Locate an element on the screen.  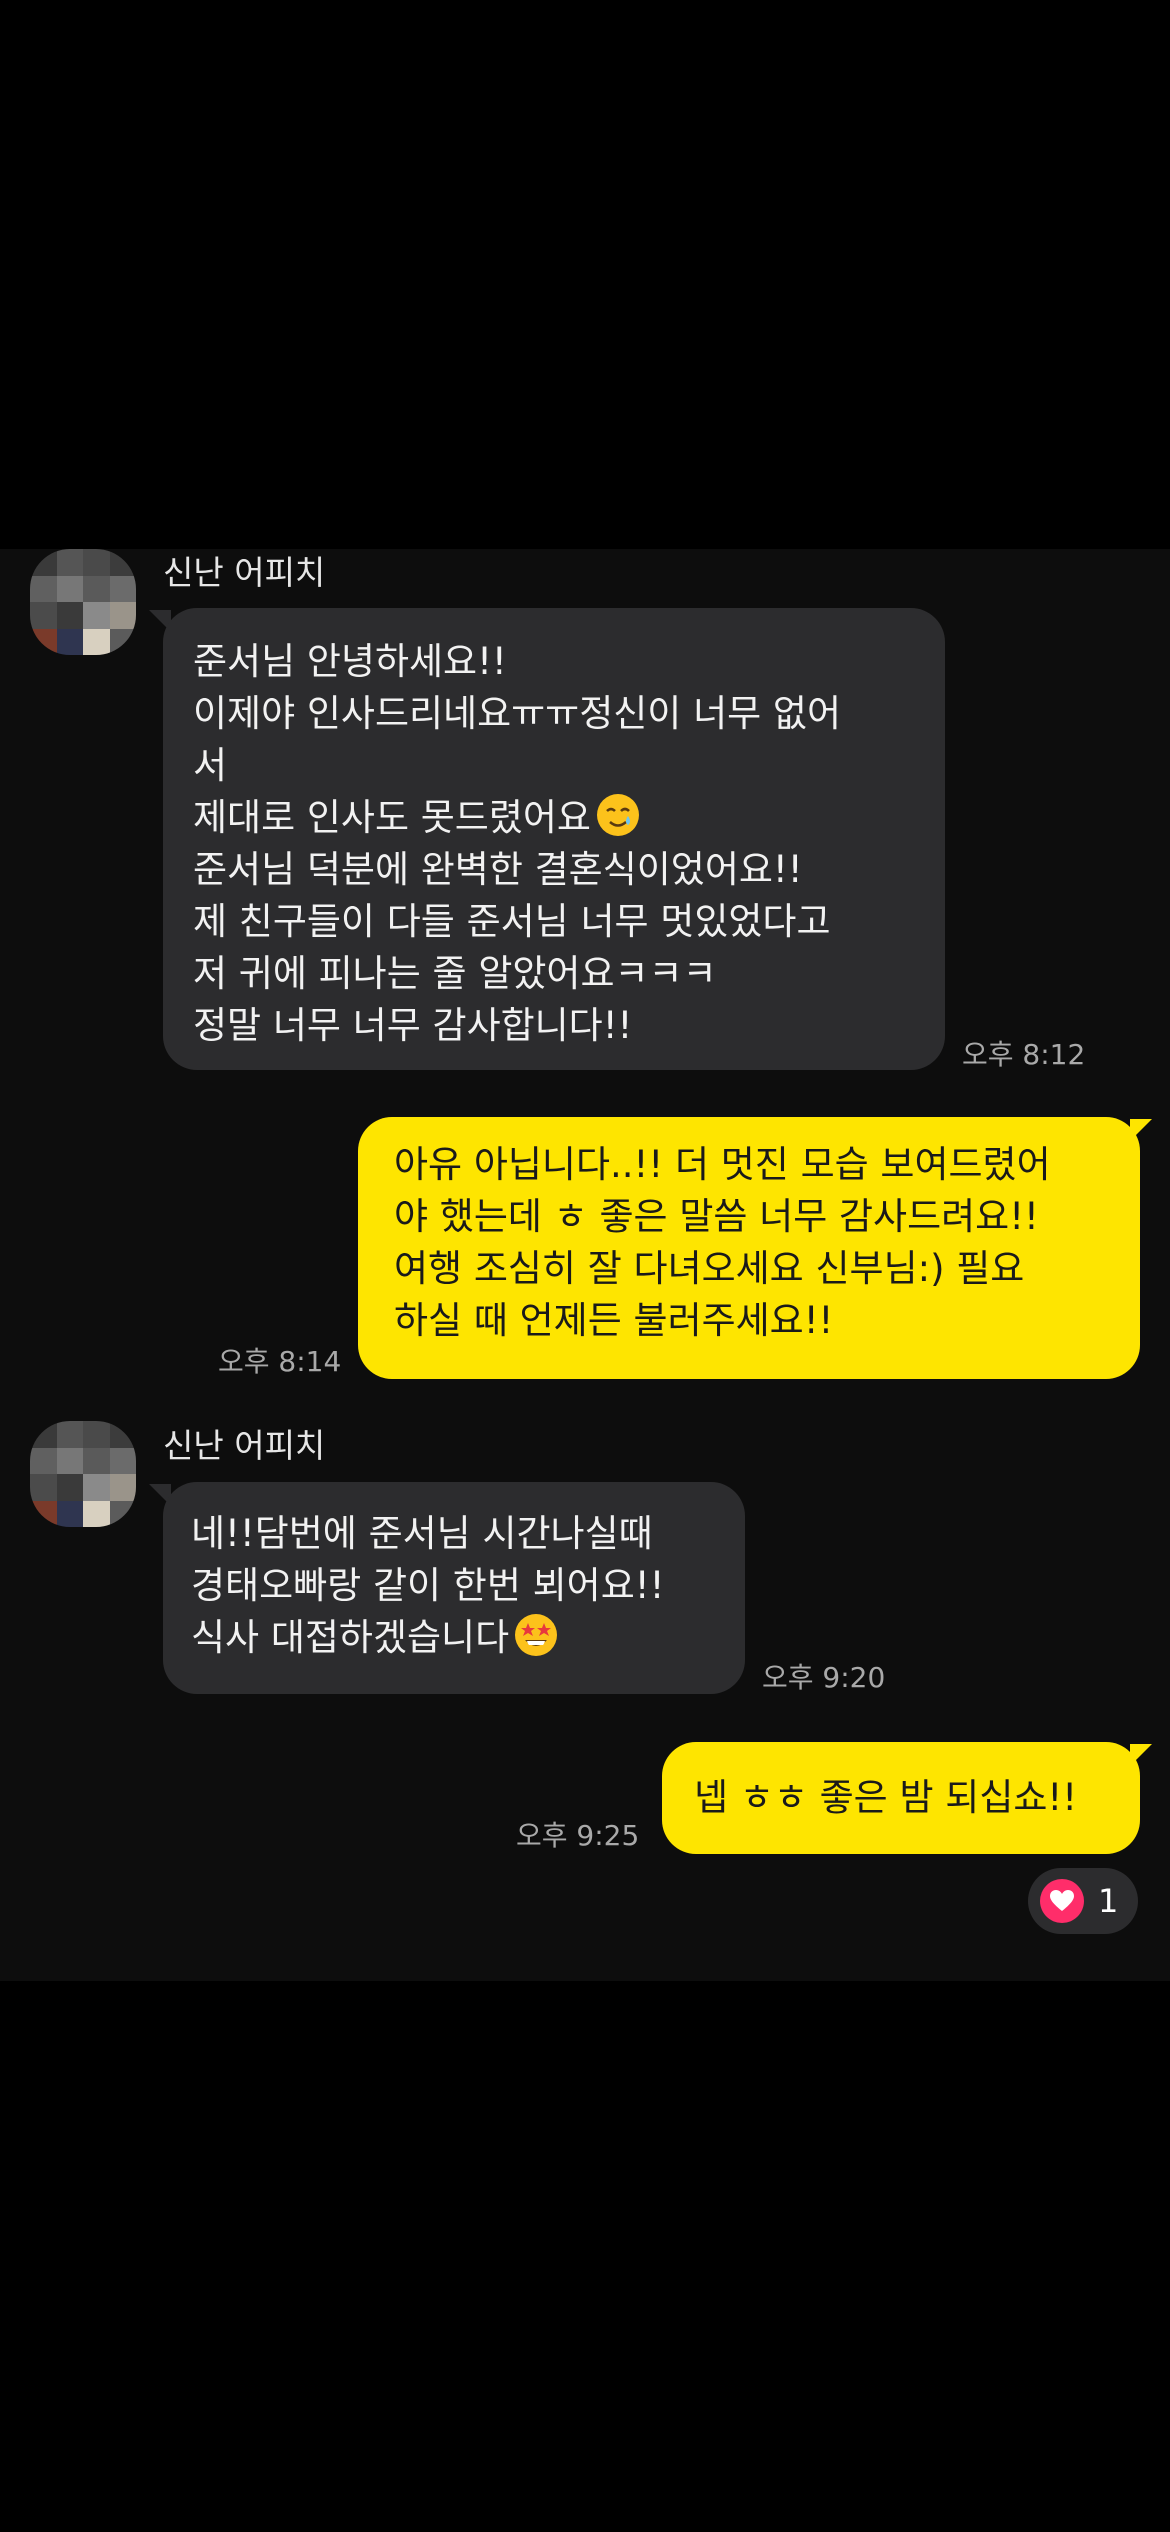
reaction-badge: 1 is located at coordinates (1083, 1901).